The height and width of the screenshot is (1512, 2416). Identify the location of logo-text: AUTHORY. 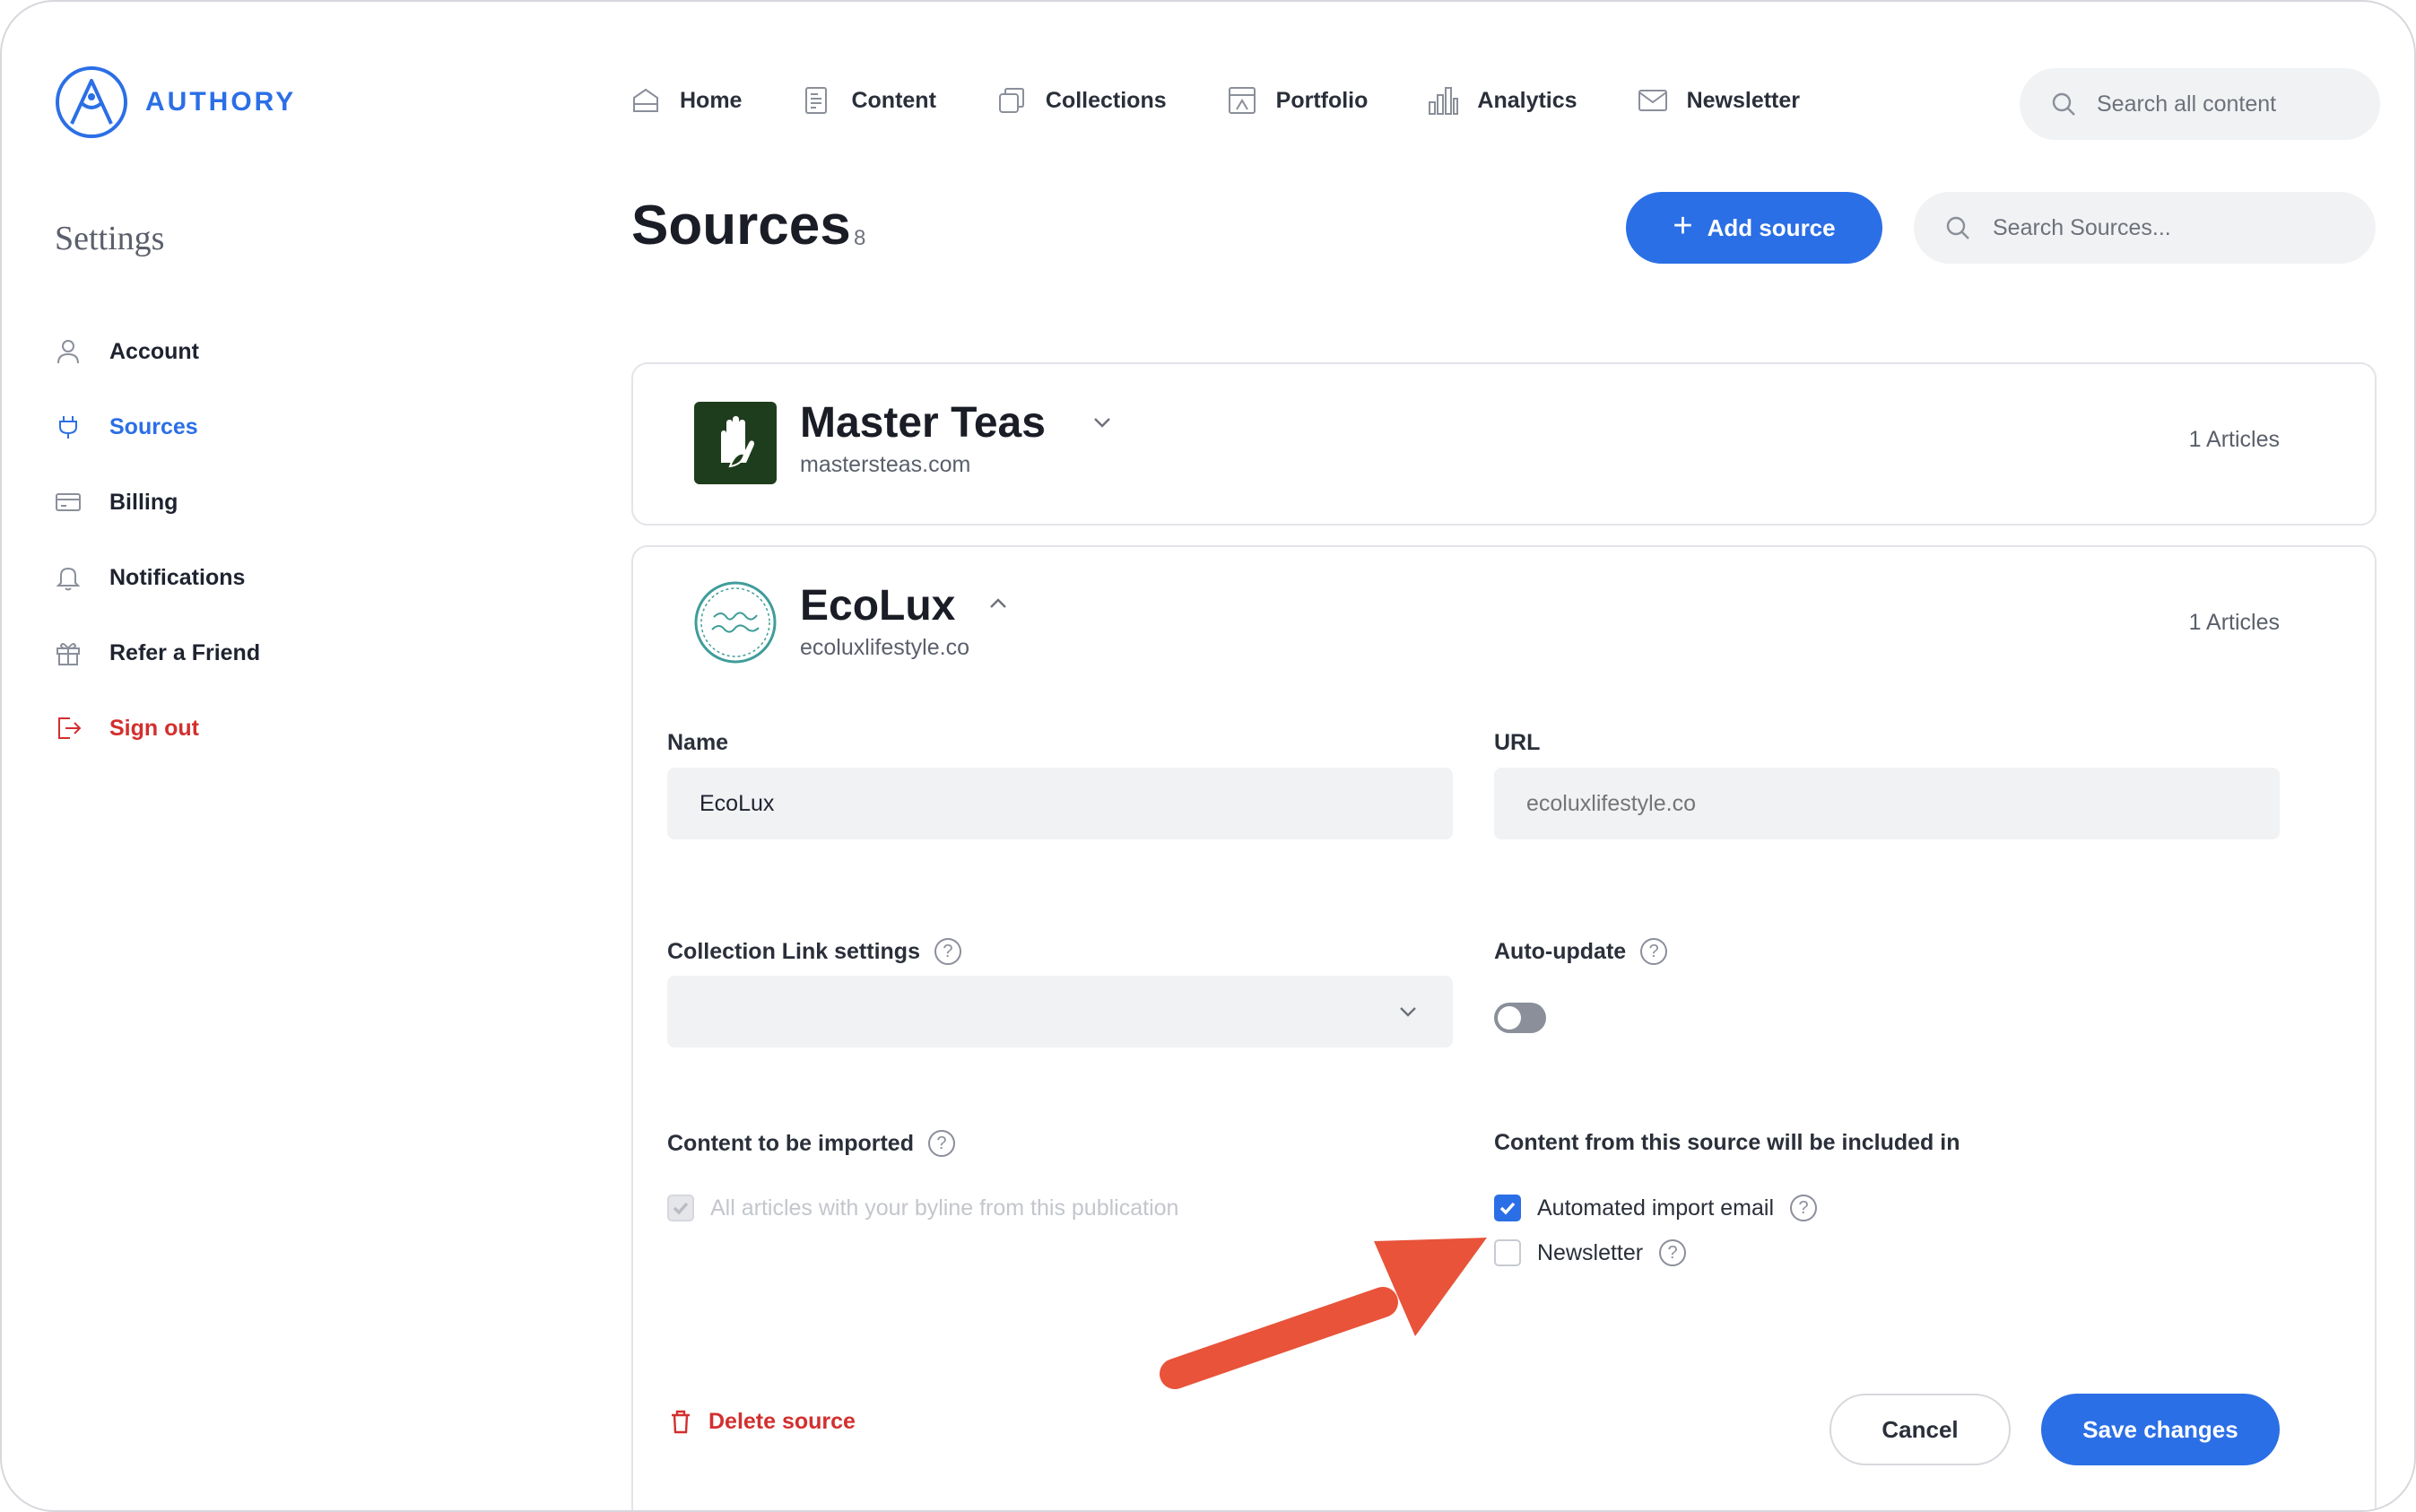
(221, 102).